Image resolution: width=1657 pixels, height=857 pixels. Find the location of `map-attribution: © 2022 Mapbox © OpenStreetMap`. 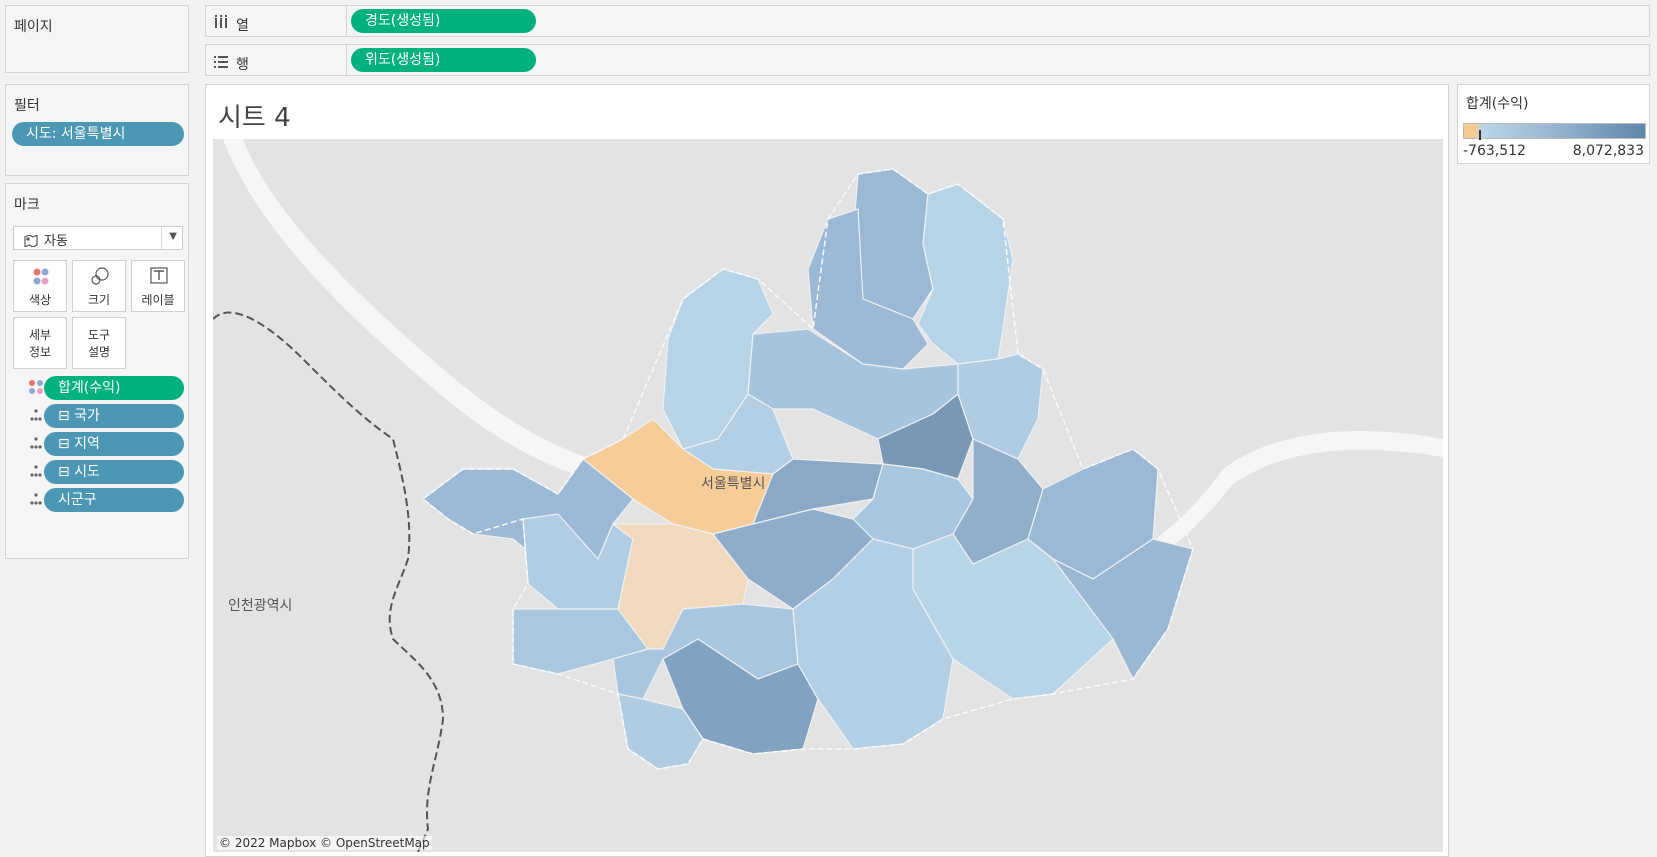

map-attribution: © 2022 Mapbox © OpenStreetMap is located at coordinates (324, 843).